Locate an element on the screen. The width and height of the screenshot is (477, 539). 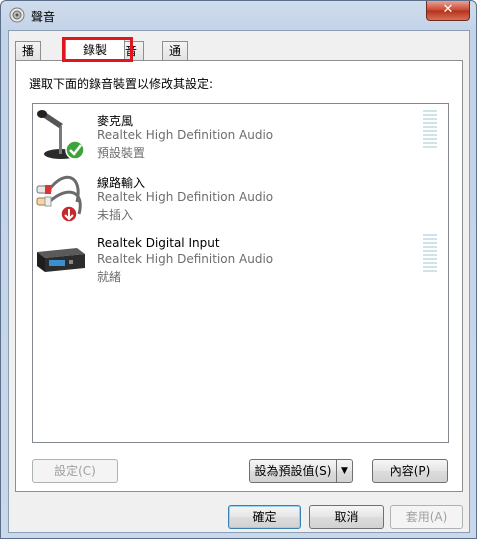
close-button: ✕ is located at coordinates (448, 11).